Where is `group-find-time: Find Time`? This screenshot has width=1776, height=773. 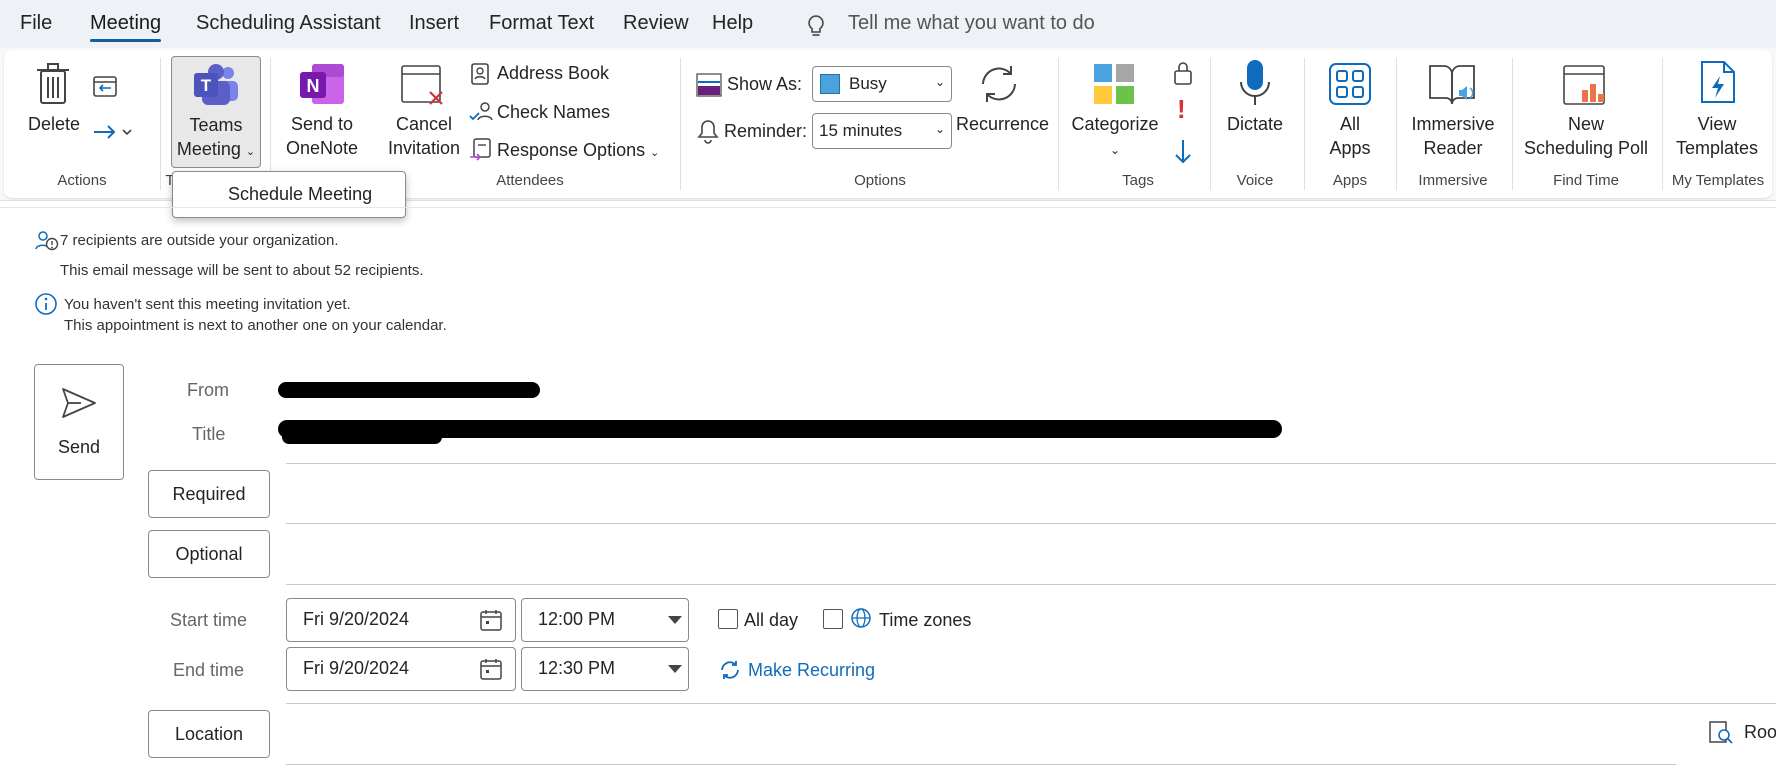
group-find-time: Find Time is located at coordinates (1586, 180).